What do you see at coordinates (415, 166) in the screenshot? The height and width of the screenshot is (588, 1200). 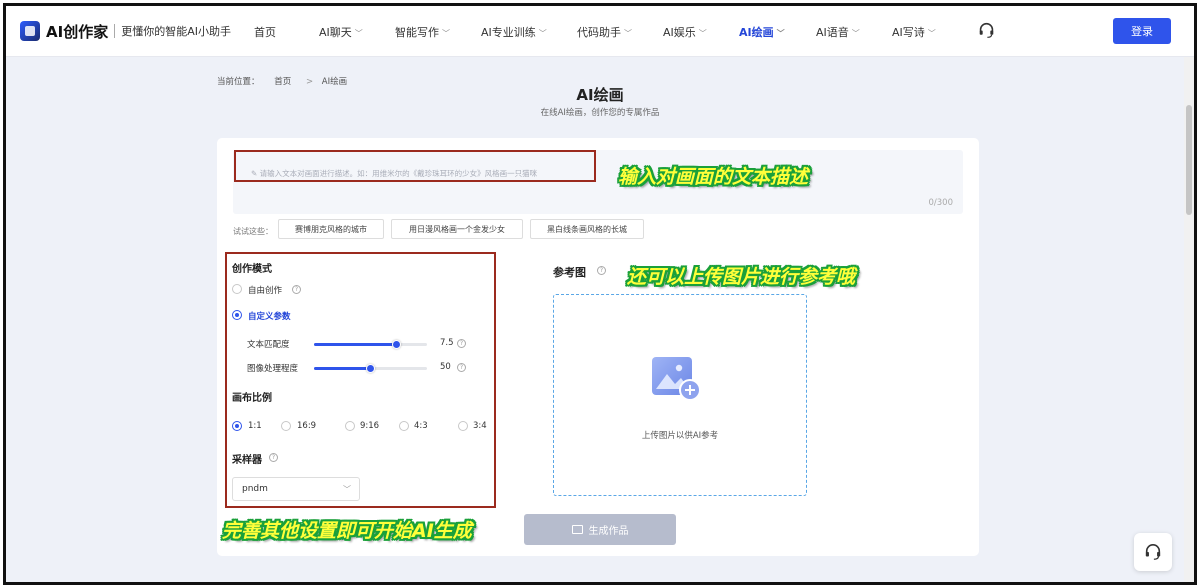 I see `prompt-highlight-box` at bounding box center [415, 166].